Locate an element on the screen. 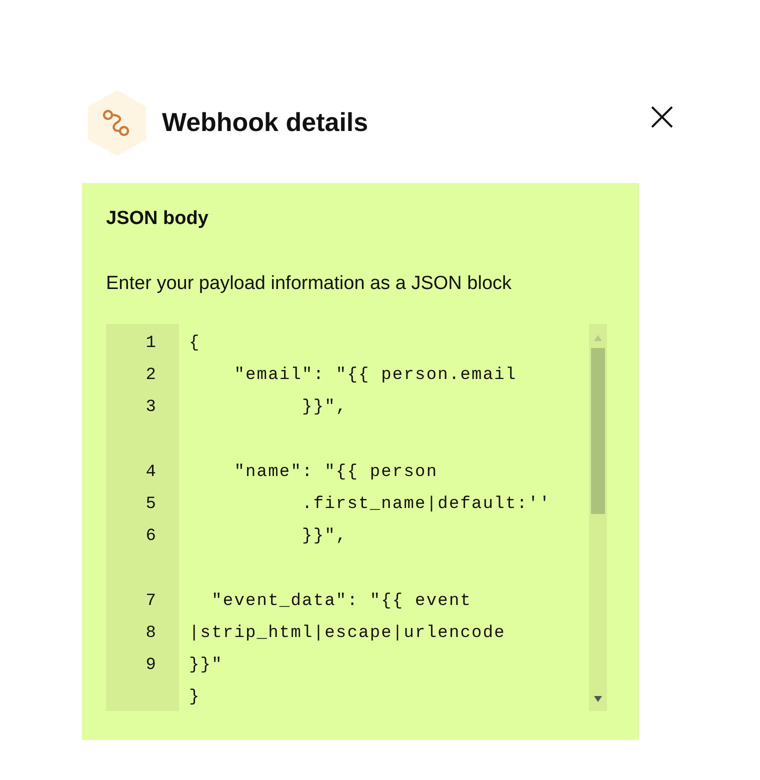 This screenshot has width=760, height=780. webhook-icon is located at coordinates (117, 123).